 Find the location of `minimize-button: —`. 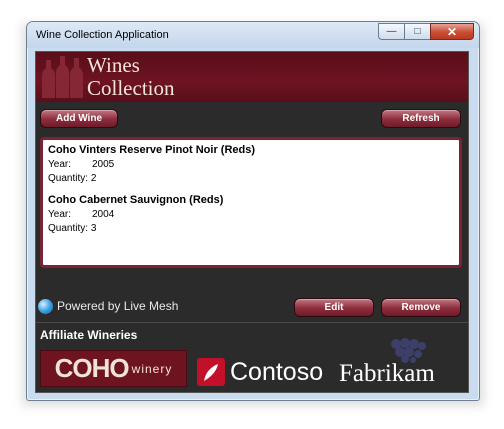

minimize-button: — is located at coordinates (391, 31).